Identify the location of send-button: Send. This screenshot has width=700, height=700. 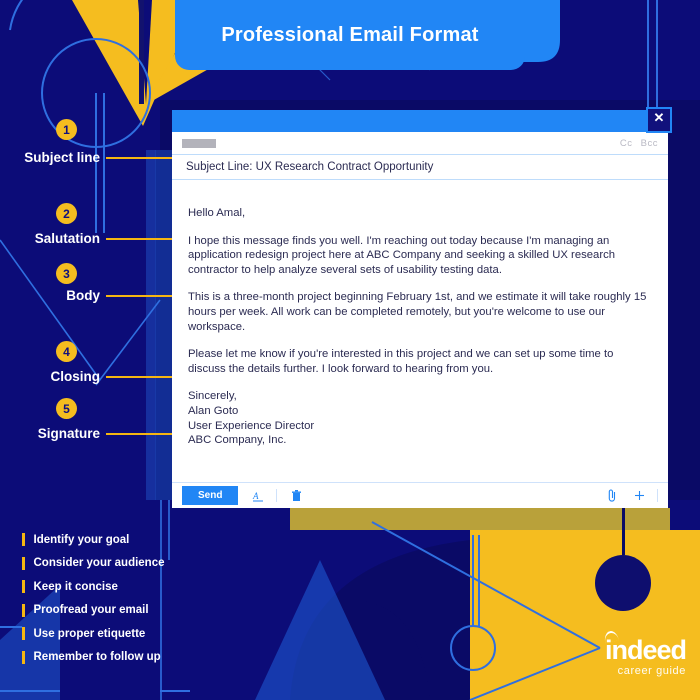
(210, 495).